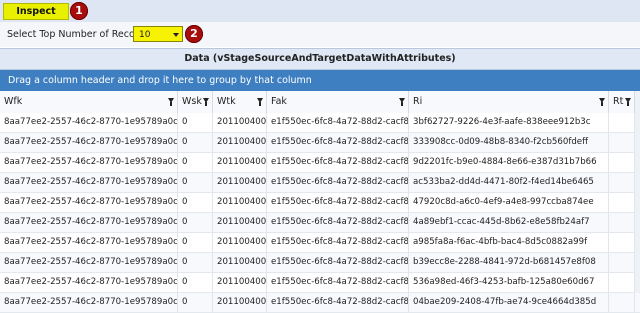 This screenshot has width=640, height=313. What do you see at coordinates (78, 34) in the screenshot?
I see `top-records-label: Select Top Number of Records` at bounding box center [78, 34].